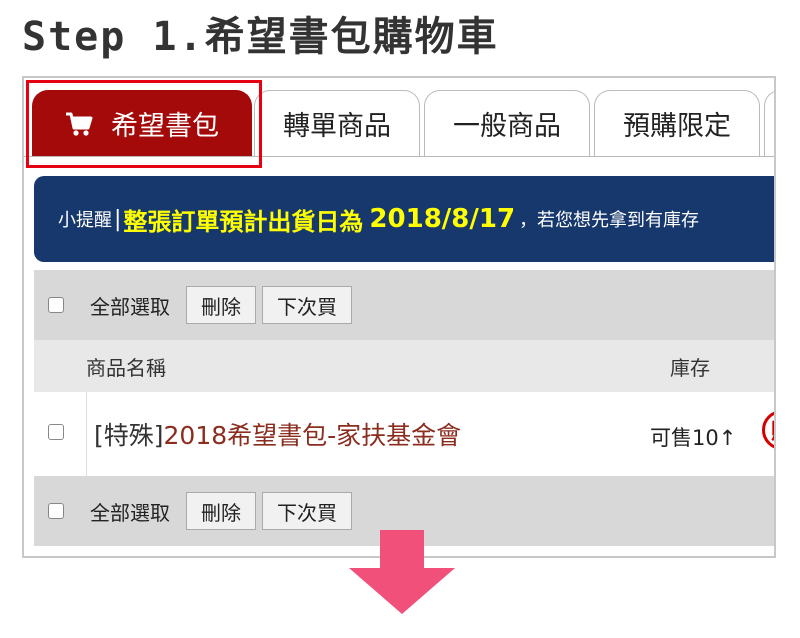 The height and width of the screenshot is (638, 800). I want to click on tab-transfer-items: 轉單商品, so click(337, 123).